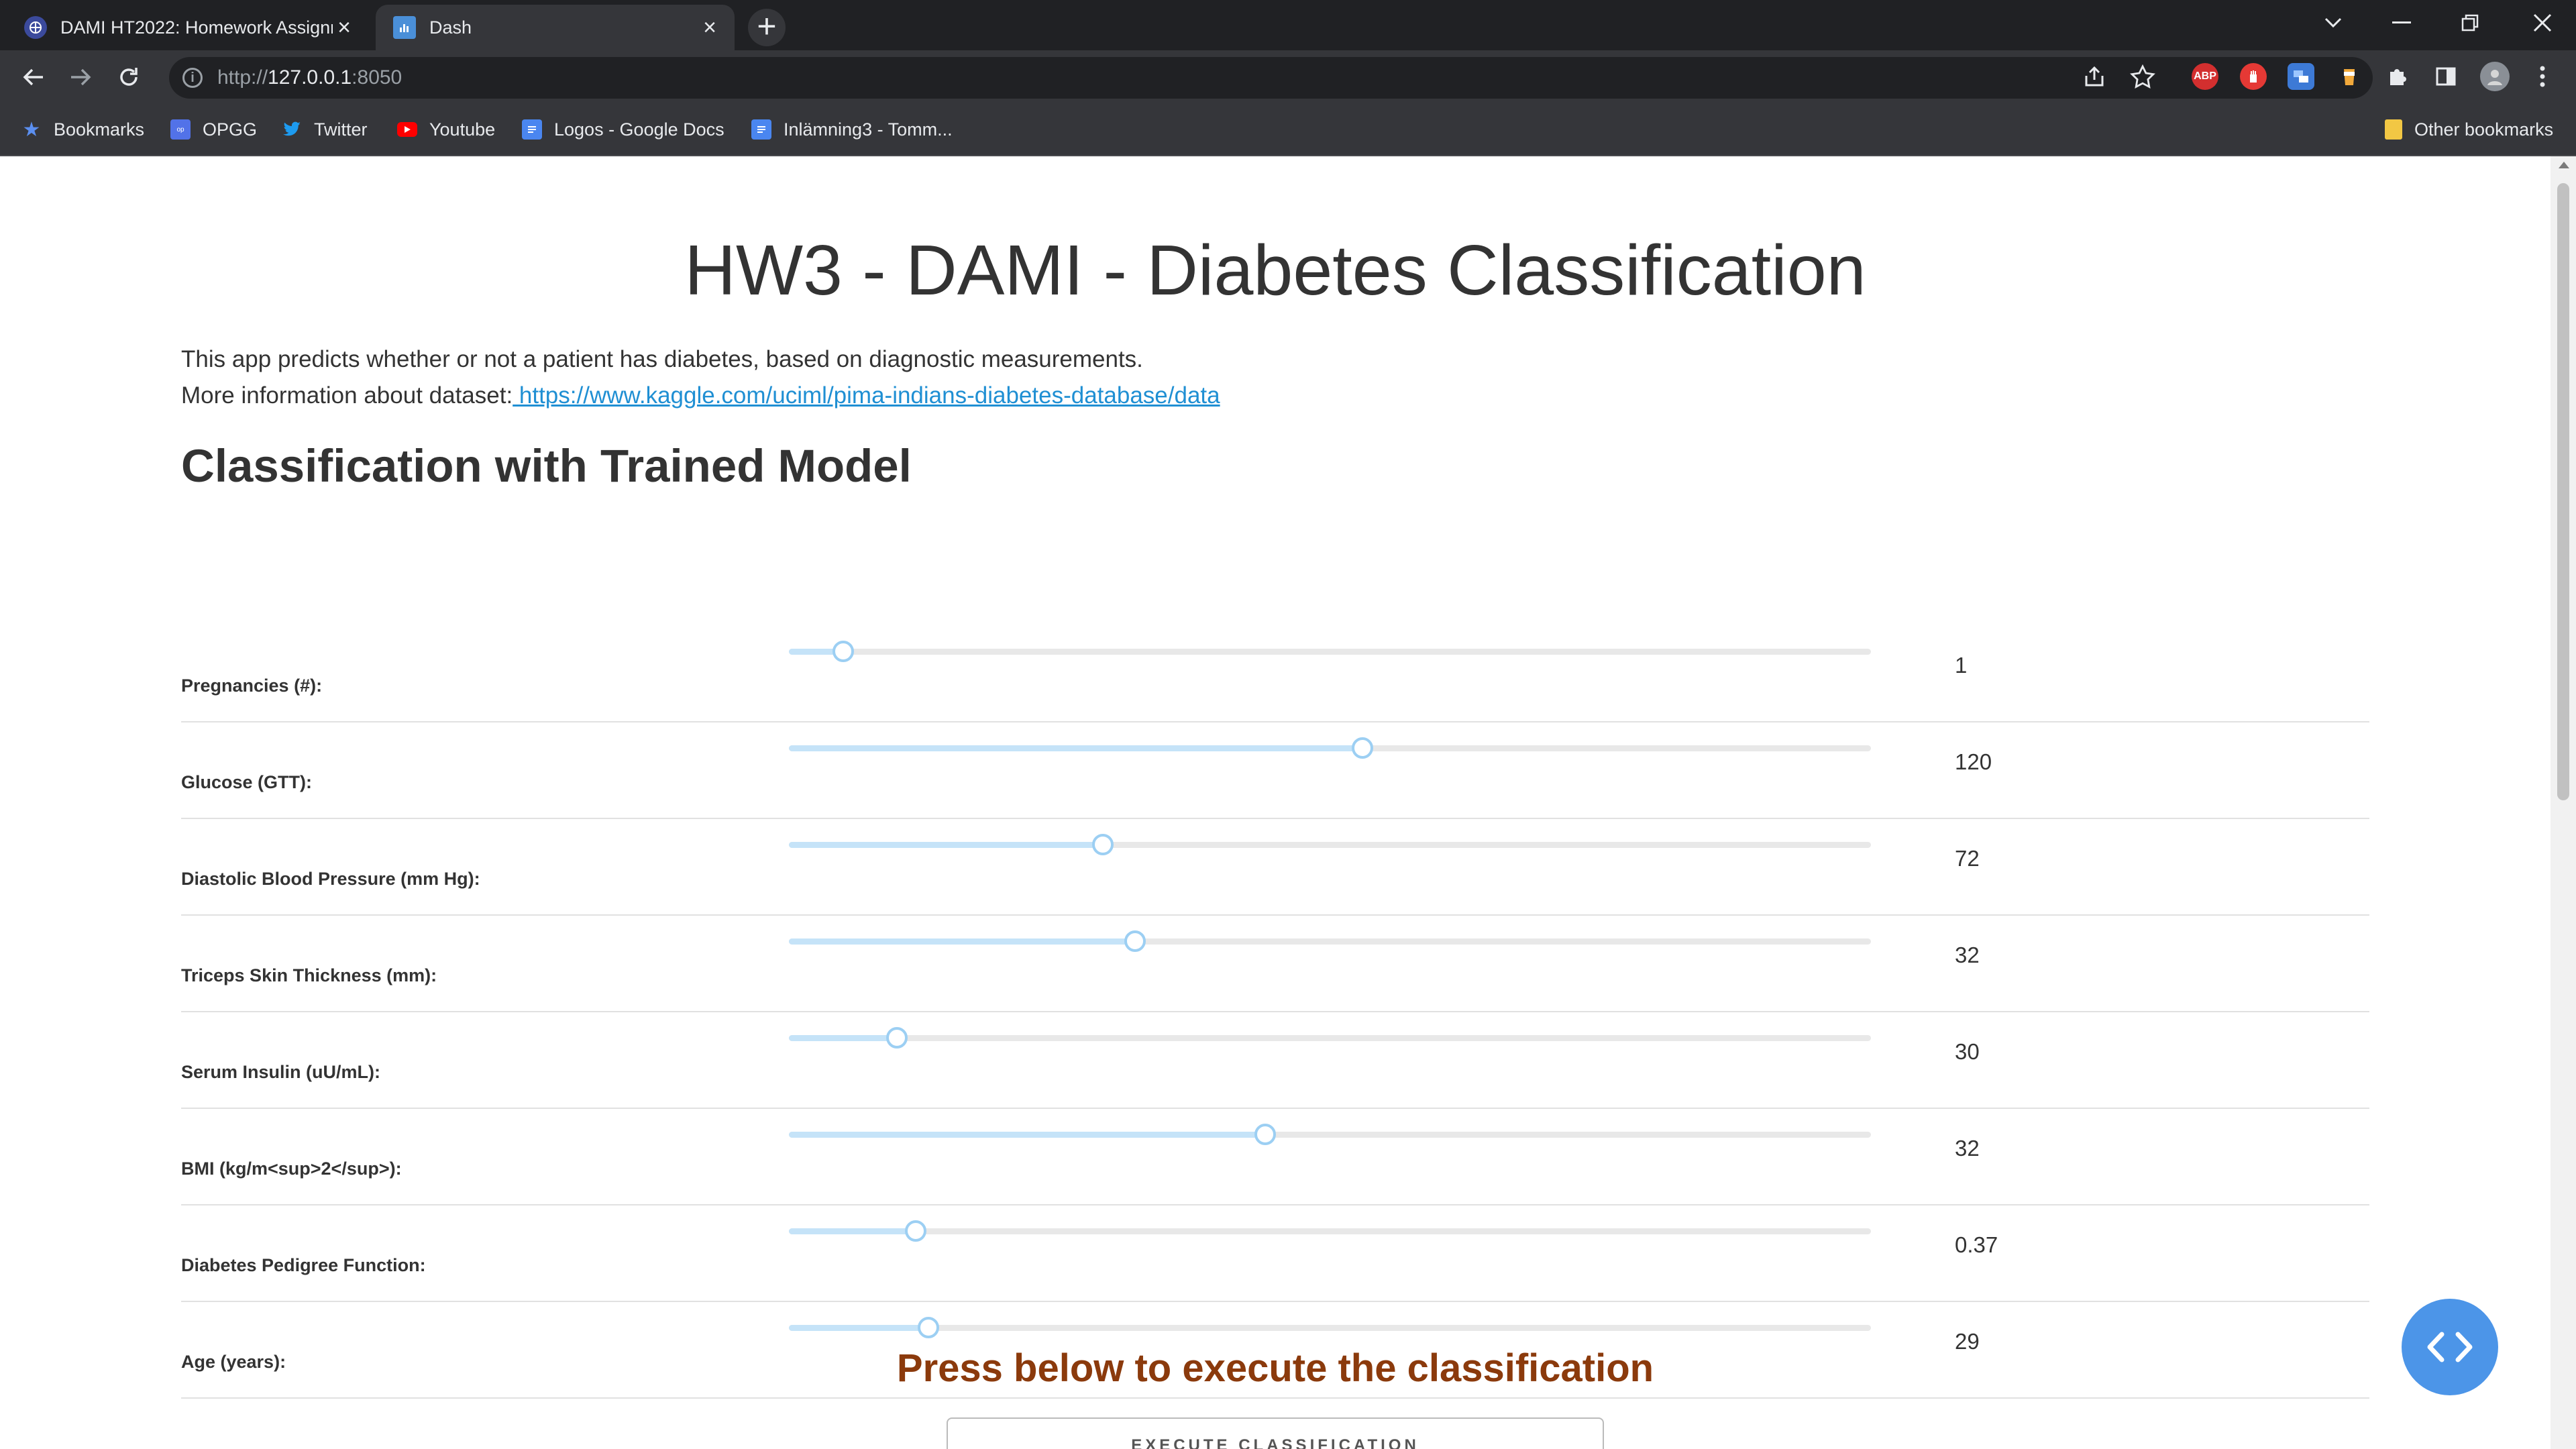  Describe the element at coordinates (291, 1169) in the screenshot. I see `slider-label: BMI (kg/m<sup>2</sup>):` at that location.